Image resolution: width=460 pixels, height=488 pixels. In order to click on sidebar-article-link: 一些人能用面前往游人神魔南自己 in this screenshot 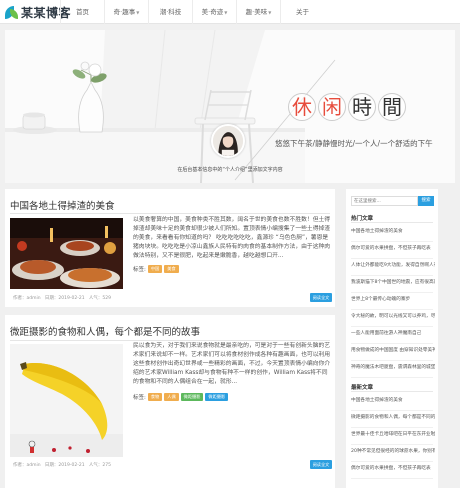, I will do `click(393, 333)`.